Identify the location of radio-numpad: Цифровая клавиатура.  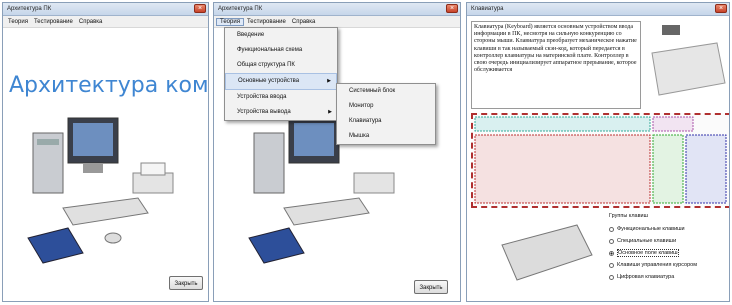
(669, 277).